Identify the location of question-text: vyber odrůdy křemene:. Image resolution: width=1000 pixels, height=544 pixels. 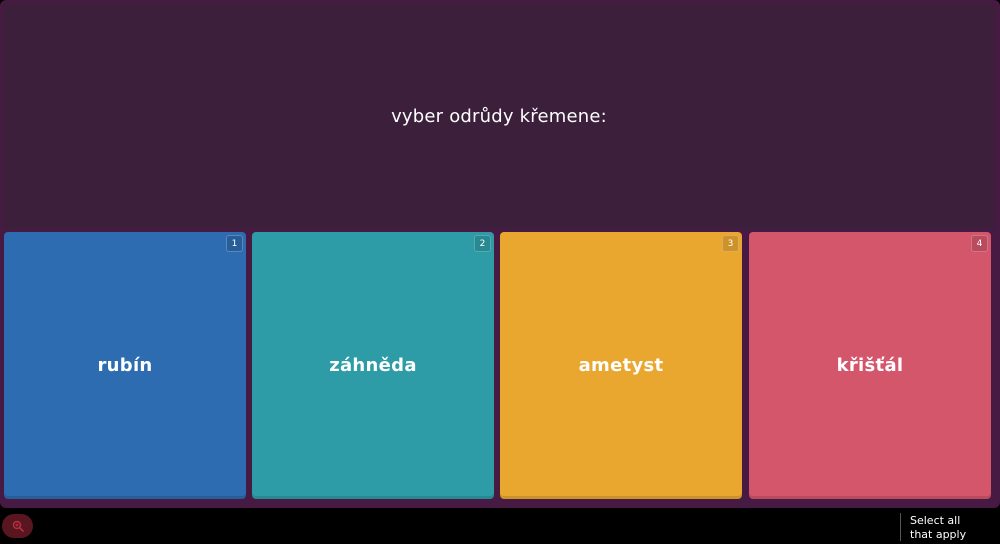
(499, 116).